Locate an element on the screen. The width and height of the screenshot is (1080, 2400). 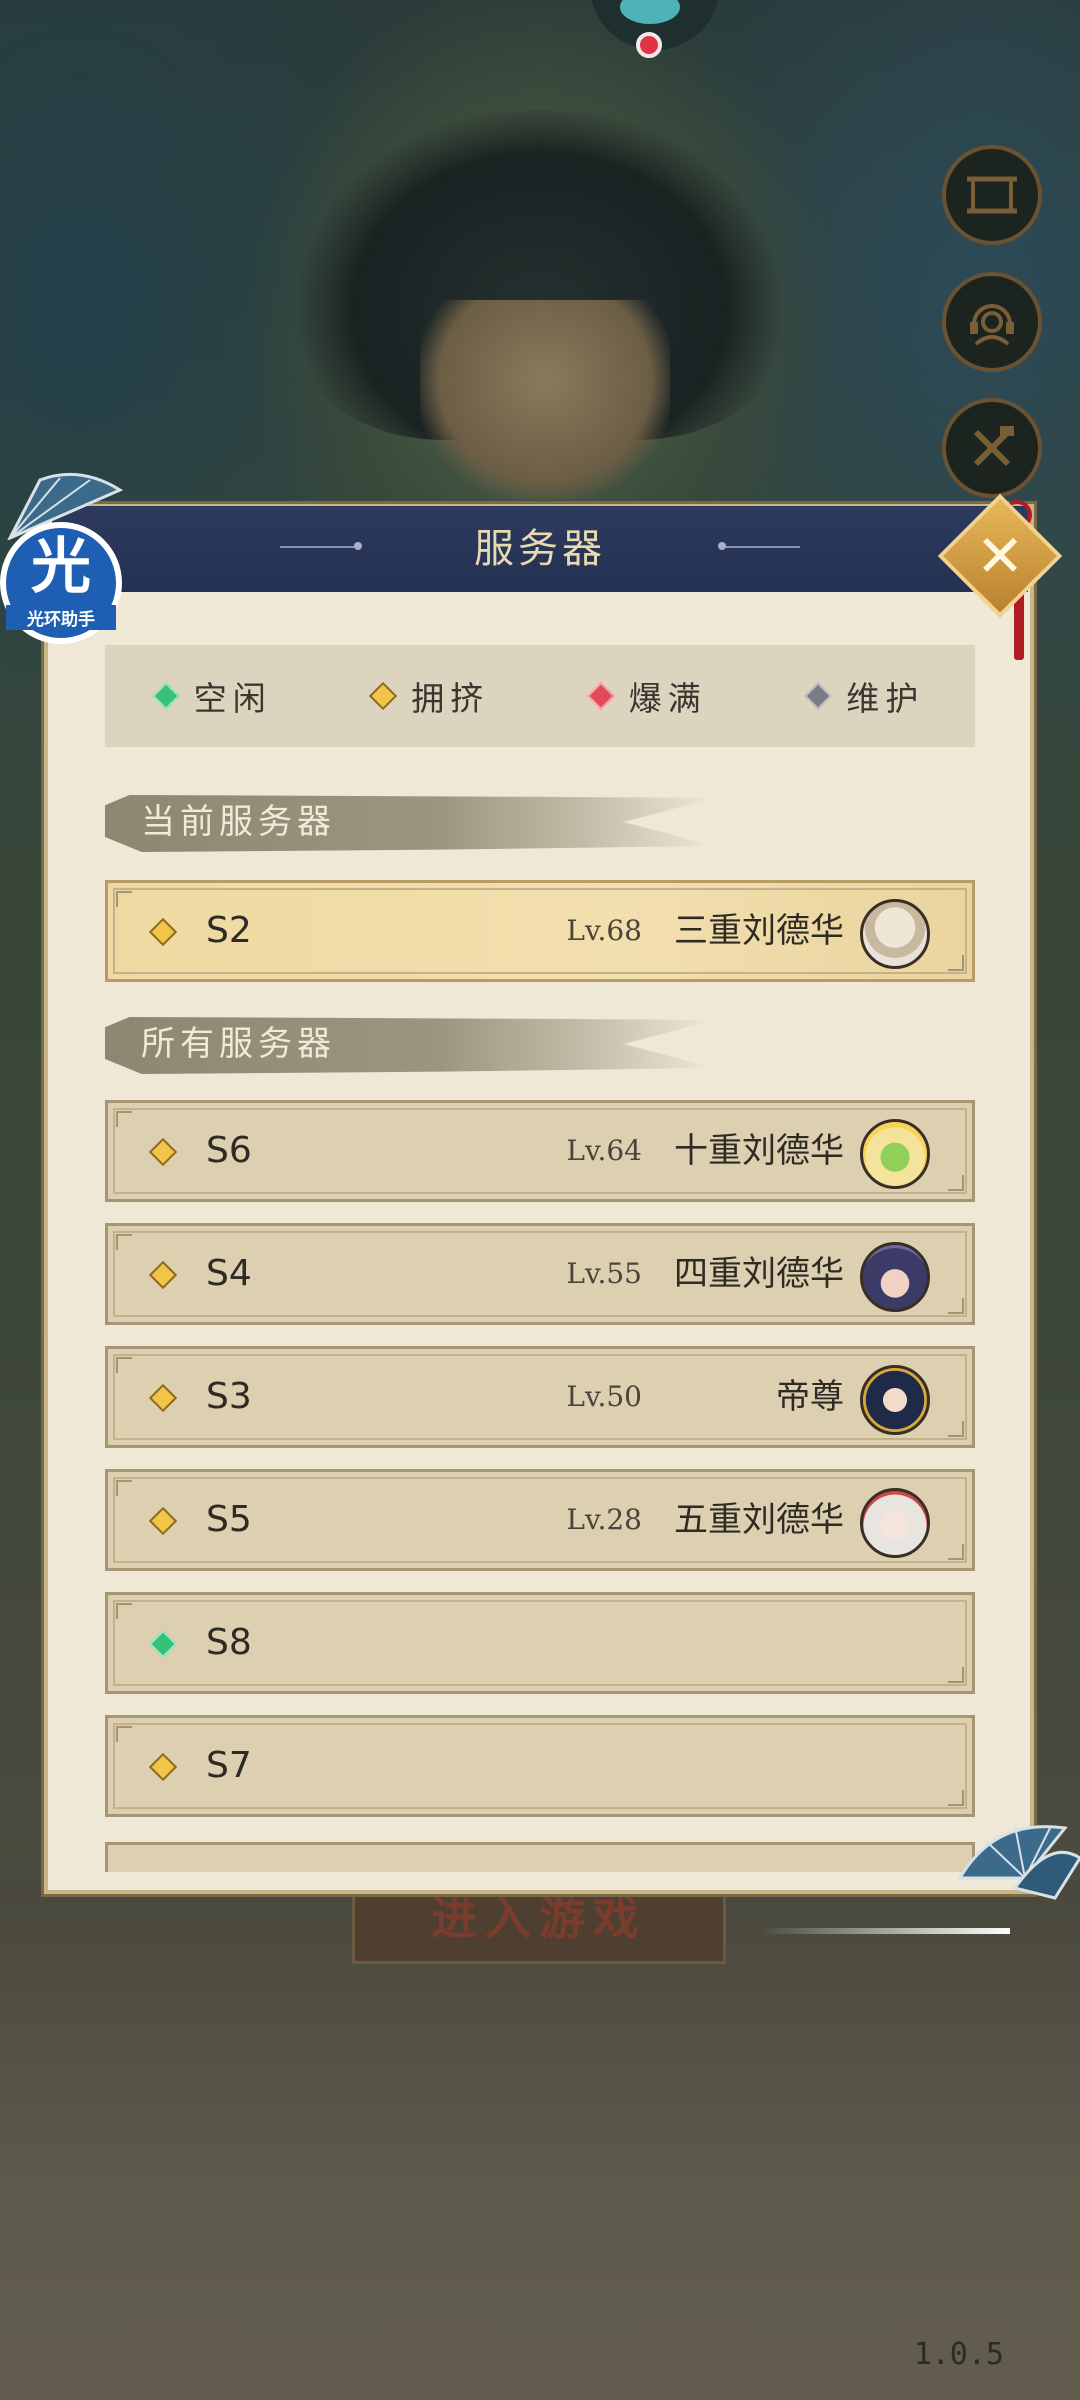
character-face-art is located at coordinates (545, 400).